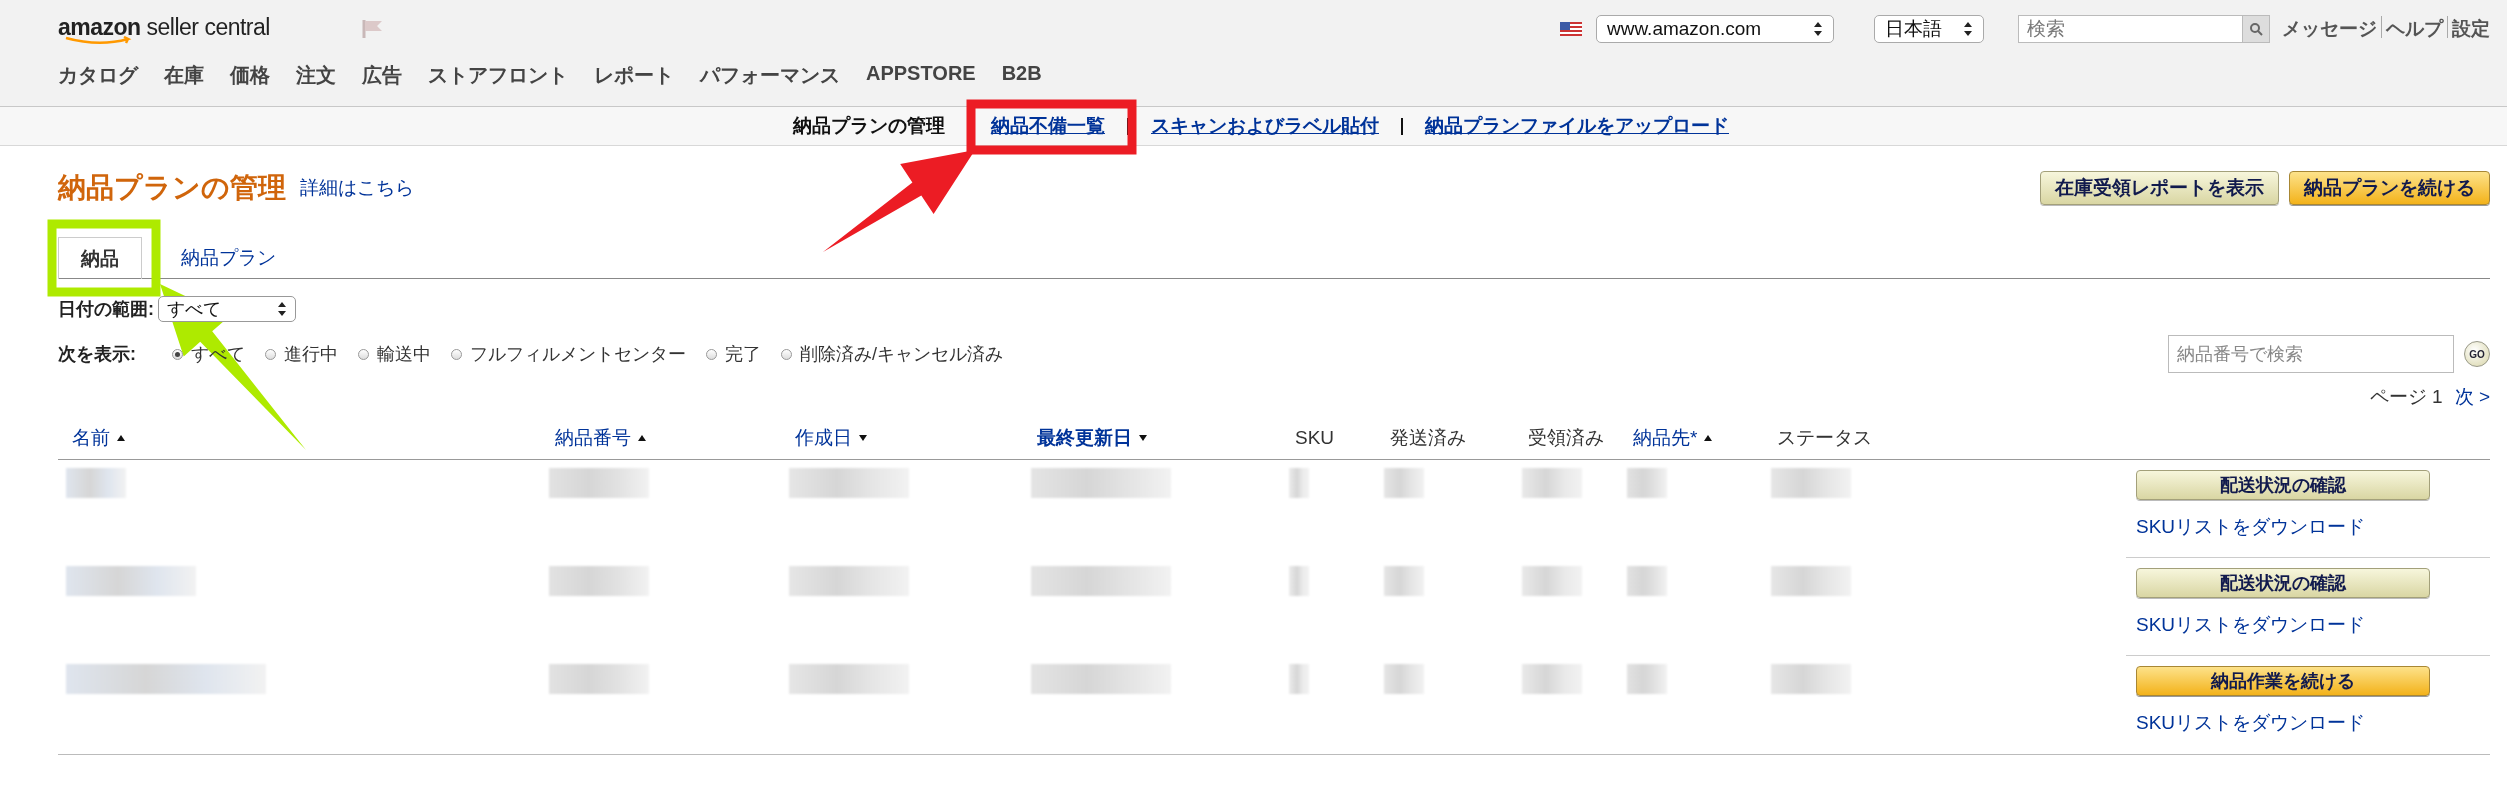 This screenshot has width=2507, height=789. I want to click on page-indicator: ページ 1, so click(2406, 397).